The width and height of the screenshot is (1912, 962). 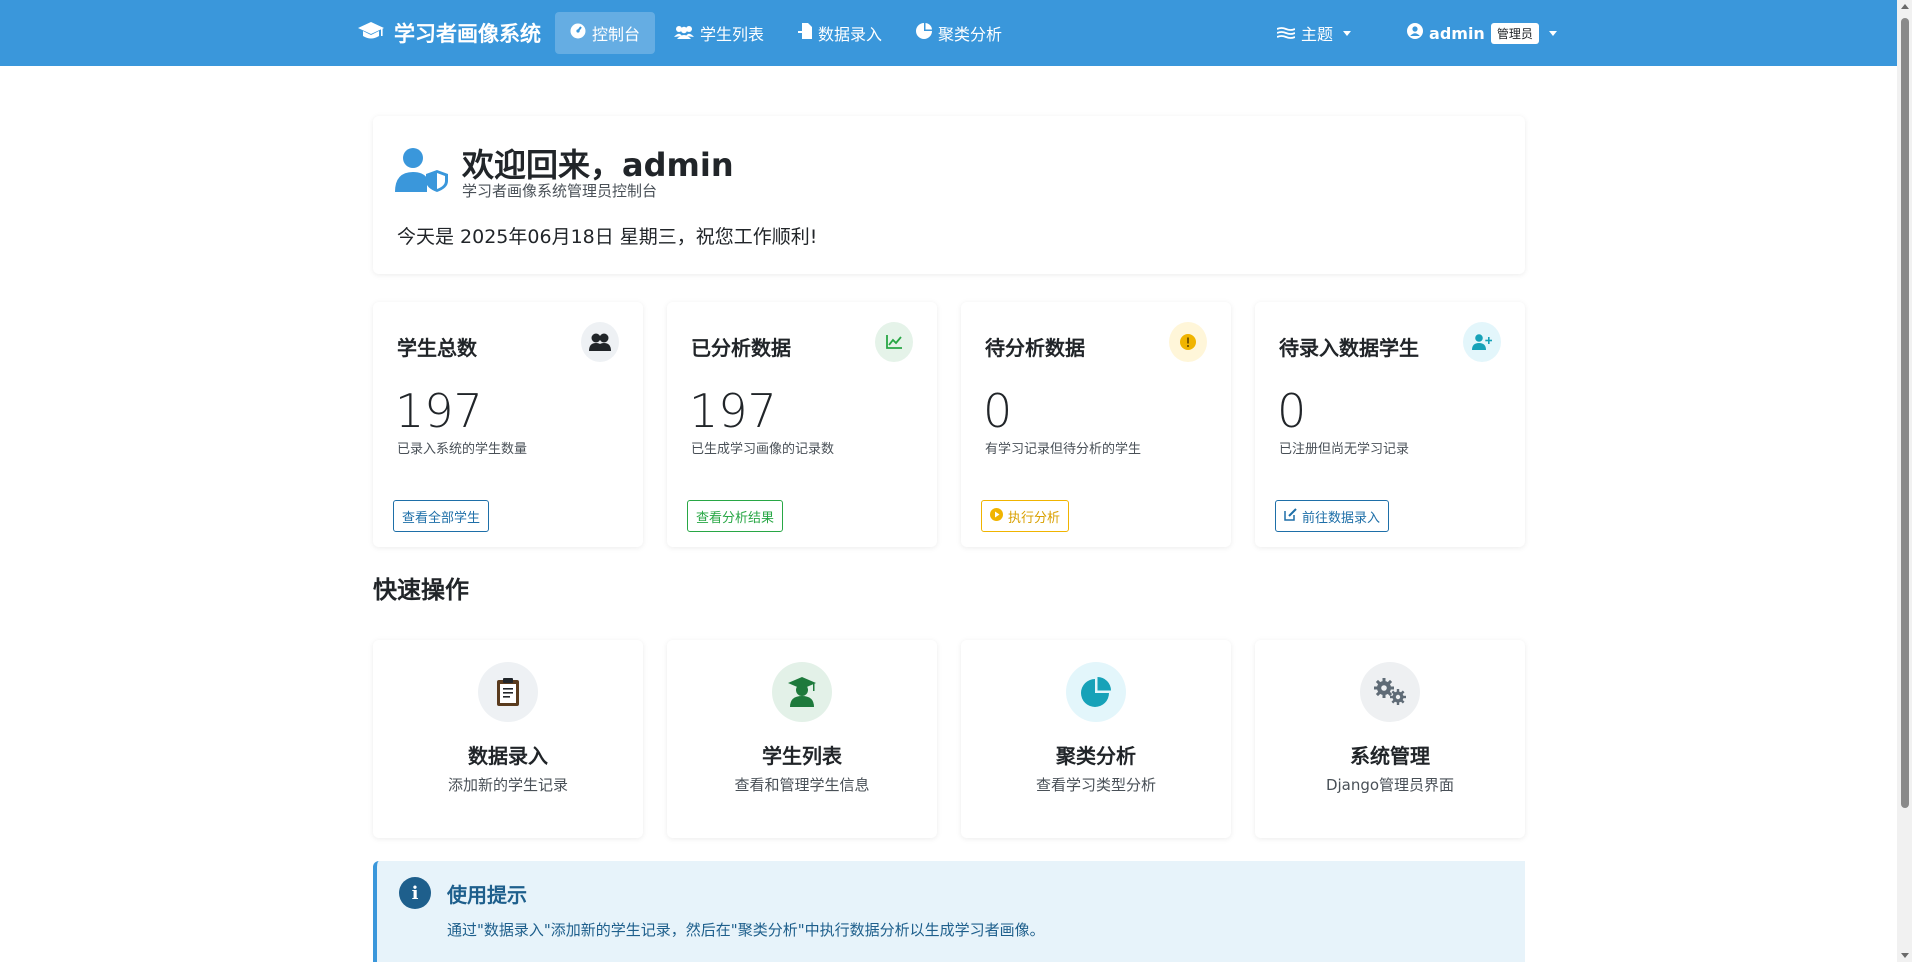 I want to click on info-icon: i, so click(x=415, y=893).